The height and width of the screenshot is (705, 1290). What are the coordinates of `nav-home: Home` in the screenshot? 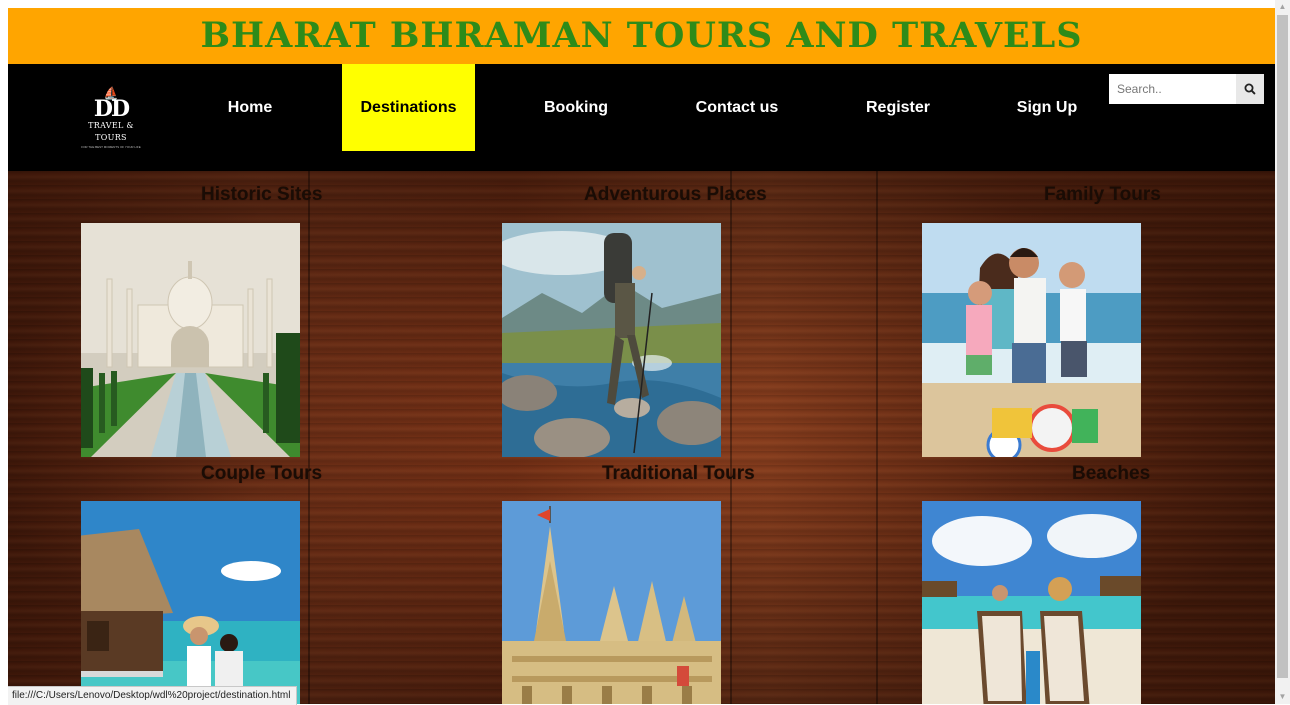 It's located at (250, 107).